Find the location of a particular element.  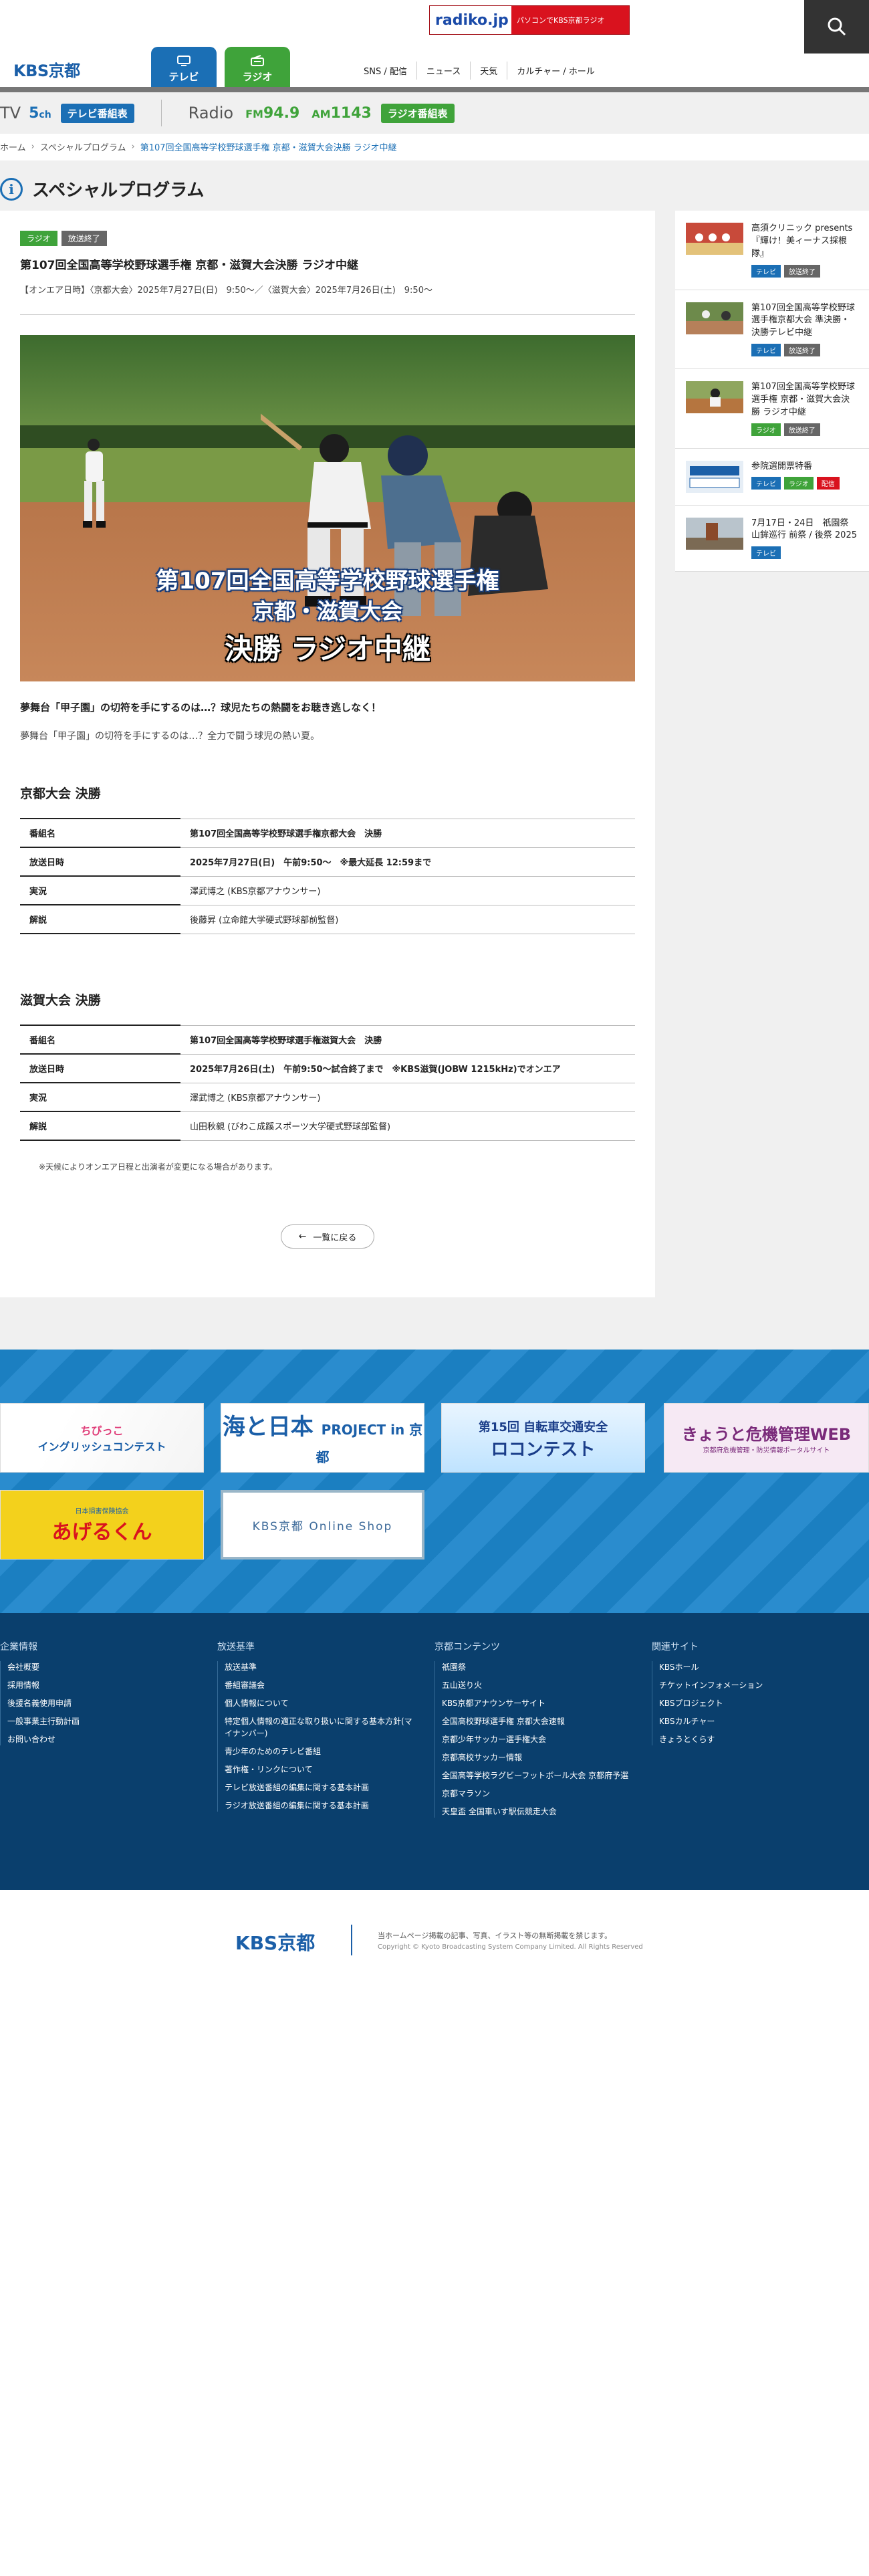

footer-link: 一般事業主行動計画 is located at coordinates (104, 1721).